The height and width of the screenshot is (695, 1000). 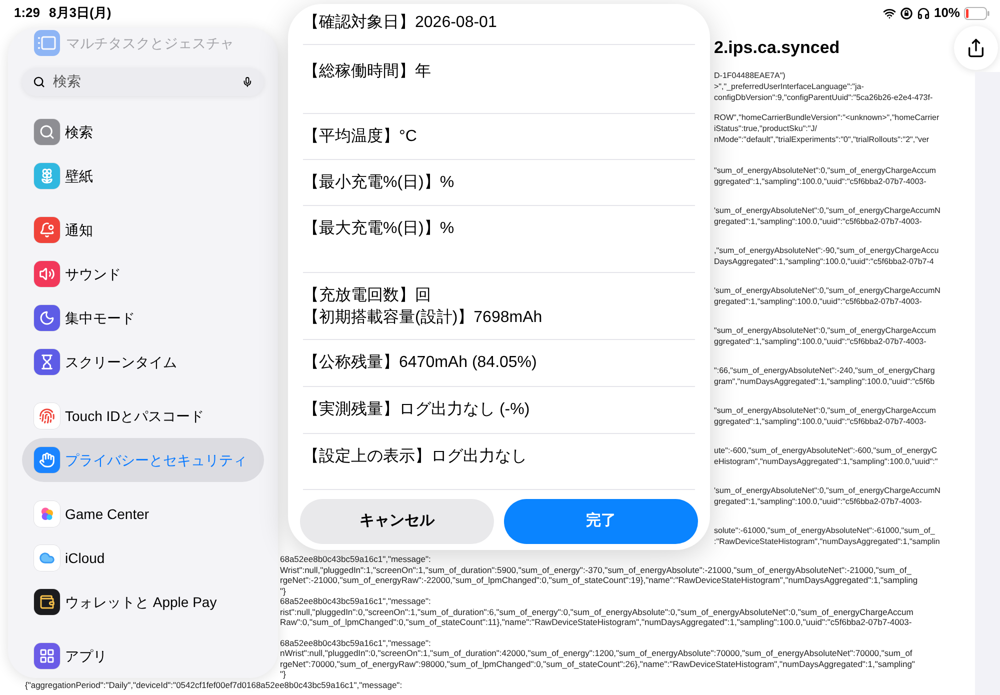 I want to click on log-line: nMode":"default","trialExperiments":"0","trialRollouts":"2","ver, so click(x=822, y=139).